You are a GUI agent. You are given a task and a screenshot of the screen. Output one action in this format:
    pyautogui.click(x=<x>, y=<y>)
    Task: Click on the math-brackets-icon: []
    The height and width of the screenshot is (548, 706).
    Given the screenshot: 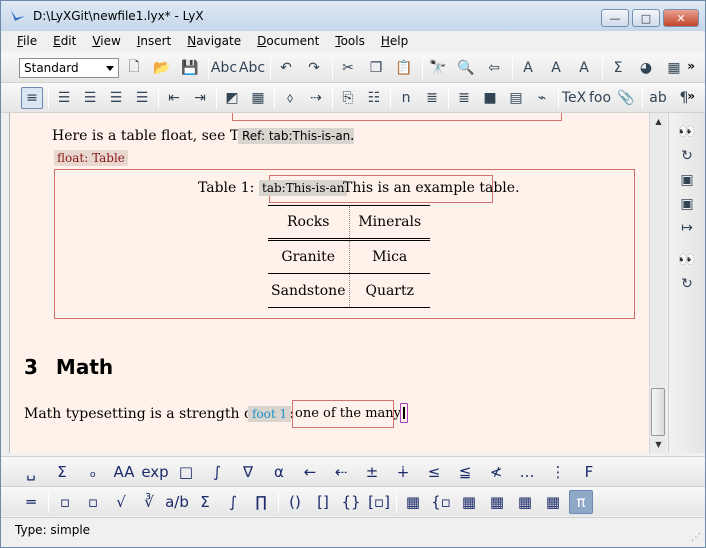 What is the action you would take?
    pyautogui.click(x=323, y=502)
    